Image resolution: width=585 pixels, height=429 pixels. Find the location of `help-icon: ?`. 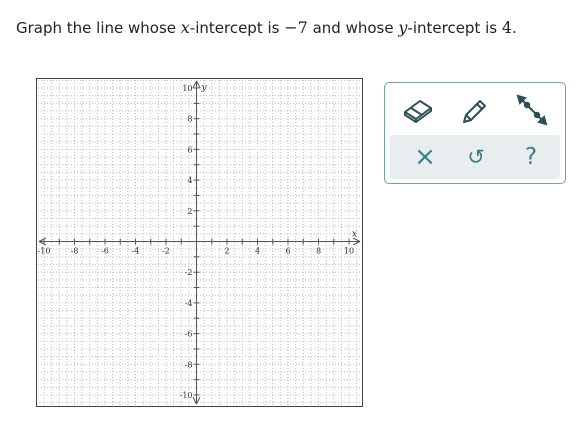

help-icon: ? is located at coordinates (531, 156).